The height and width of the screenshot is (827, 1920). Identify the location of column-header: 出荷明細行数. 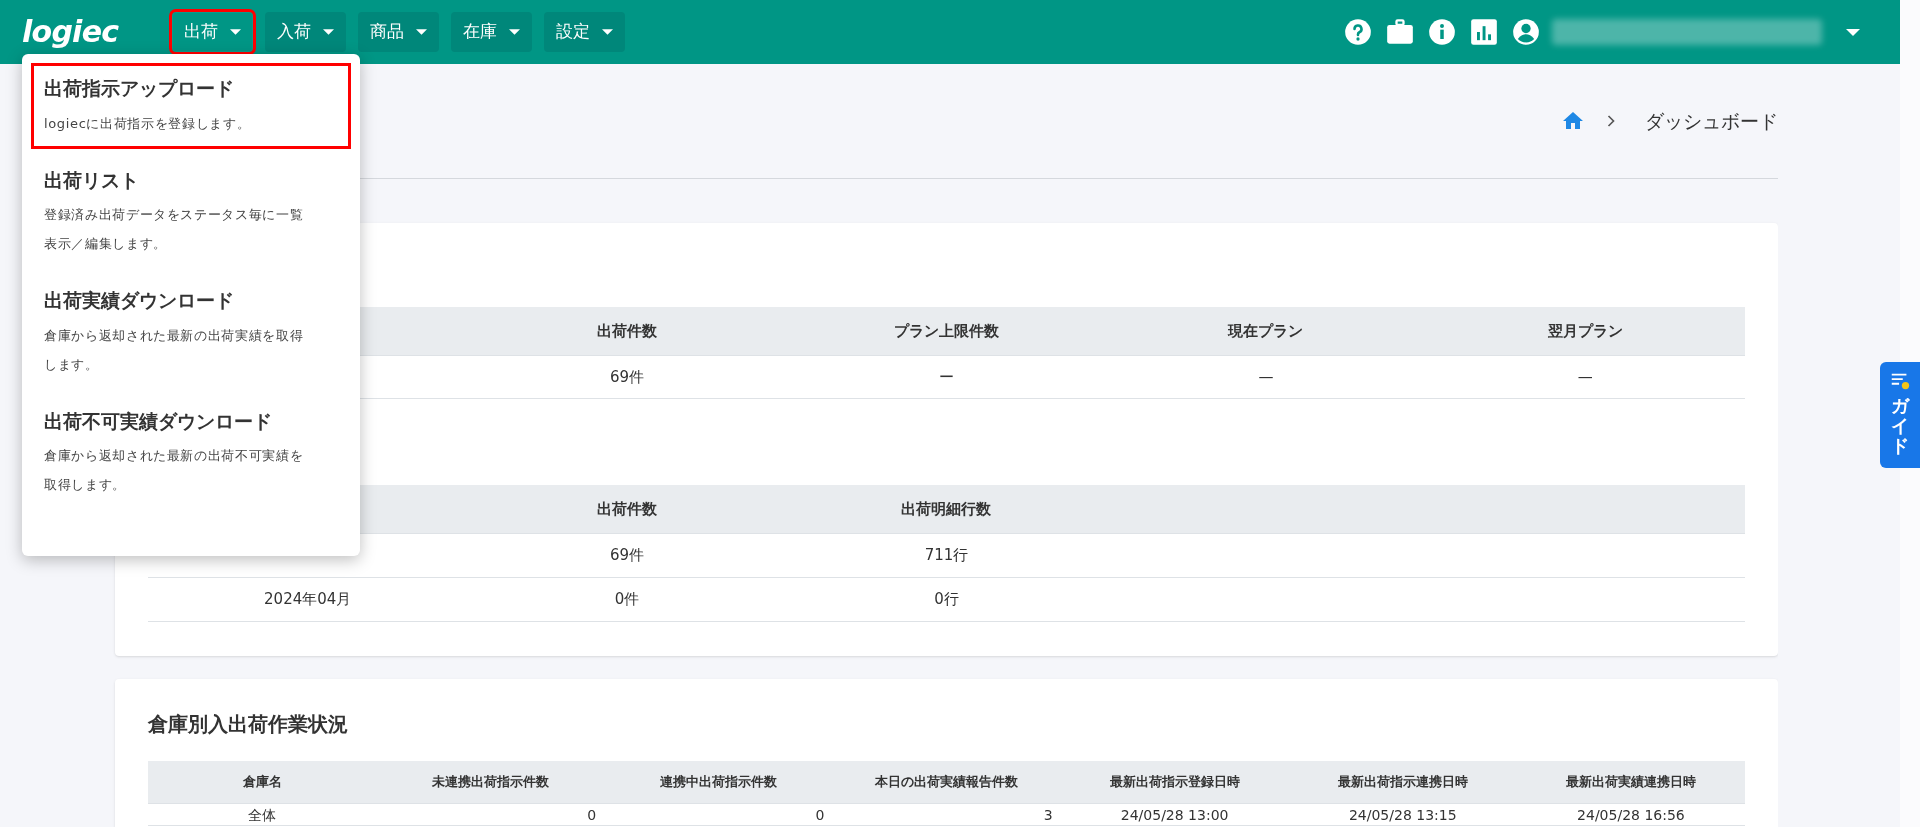
(946, 509).